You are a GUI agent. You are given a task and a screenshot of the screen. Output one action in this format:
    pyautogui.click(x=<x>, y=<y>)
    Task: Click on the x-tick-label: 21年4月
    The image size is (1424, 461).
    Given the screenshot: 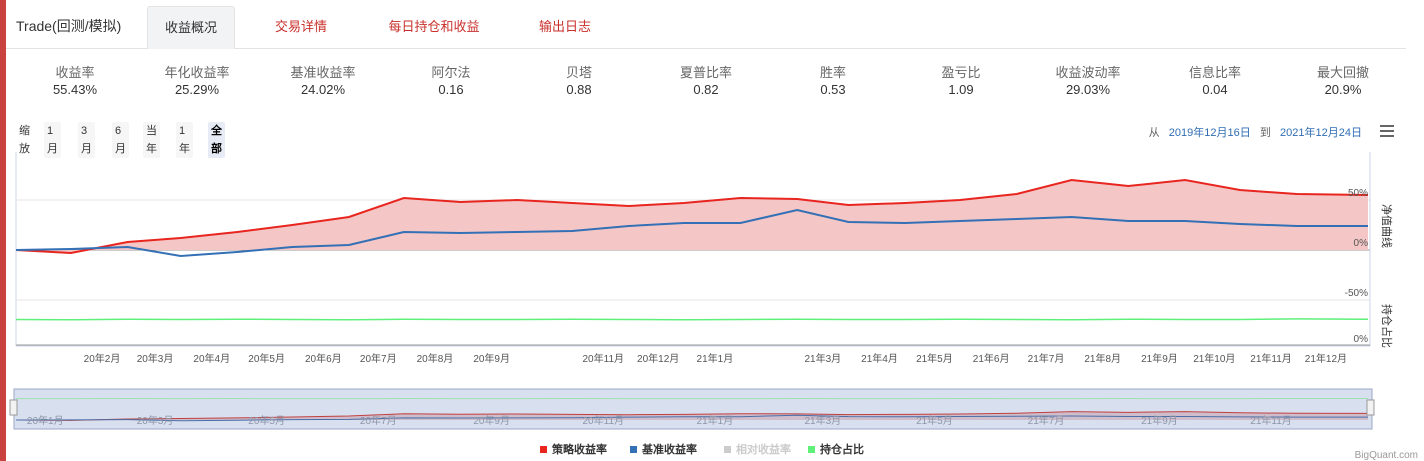 What is the action you would take?
    pyautogui.click(x=879, y=358)
    